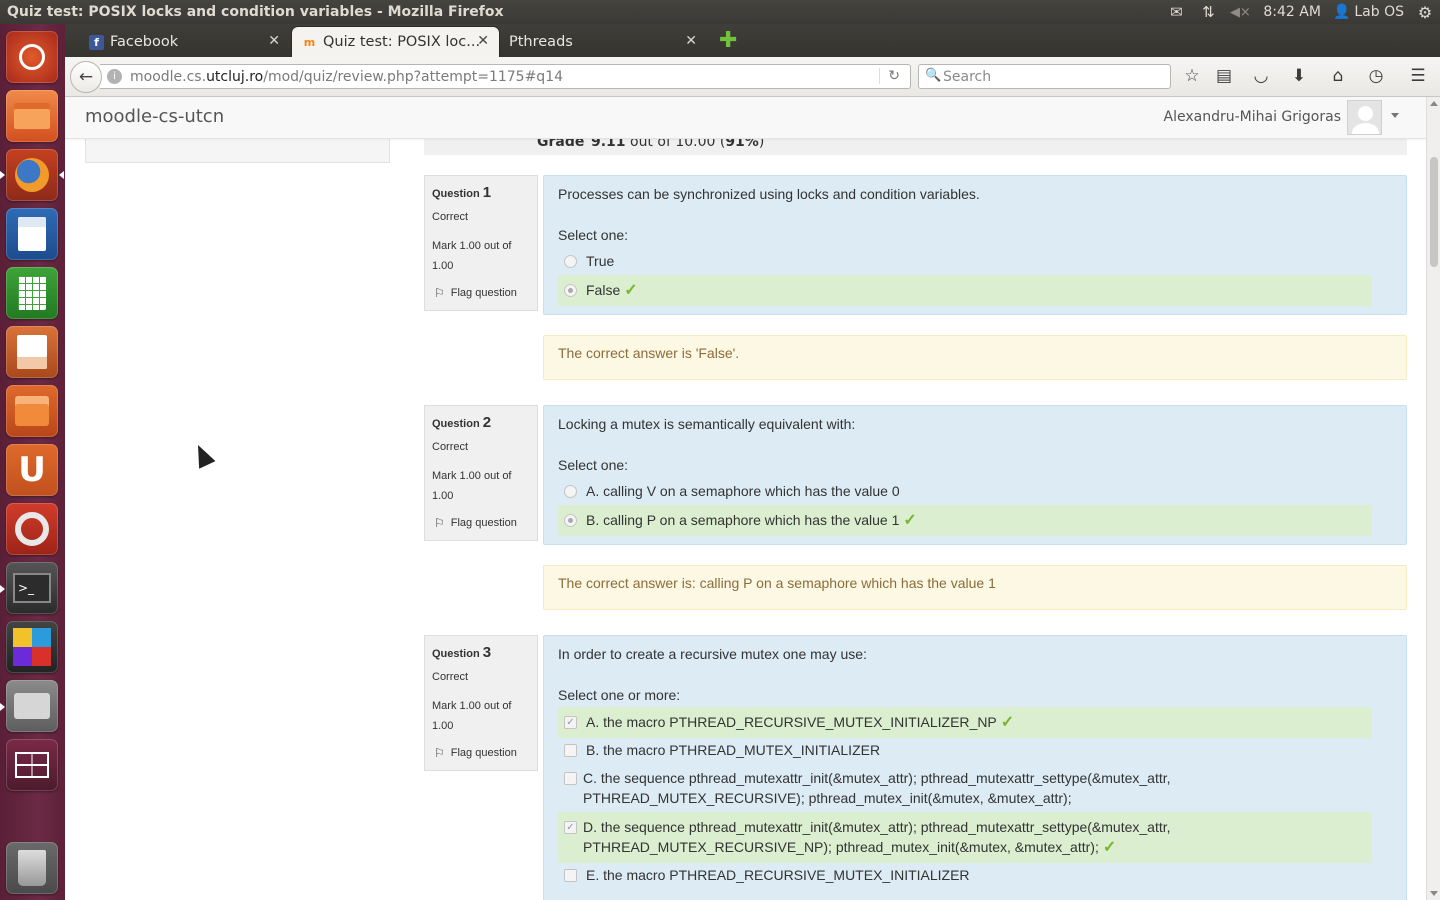  I want to click on history-icon: ◷, so click(1376, 76).